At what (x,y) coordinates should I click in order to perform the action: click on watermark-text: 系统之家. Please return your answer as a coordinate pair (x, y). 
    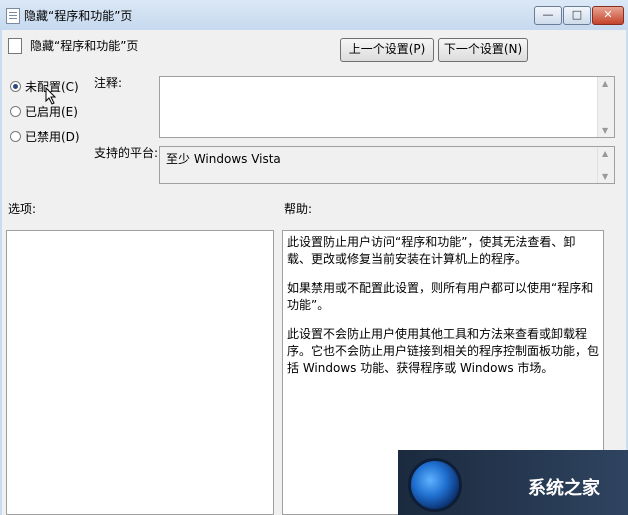
    Looking at the image, I should click on (564, 488).